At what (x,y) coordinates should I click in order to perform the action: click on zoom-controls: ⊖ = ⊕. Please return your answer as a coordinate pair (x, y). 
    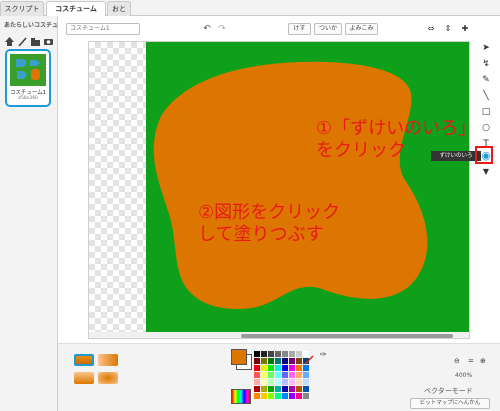
    Looking at the image, I should click on (472, 362).